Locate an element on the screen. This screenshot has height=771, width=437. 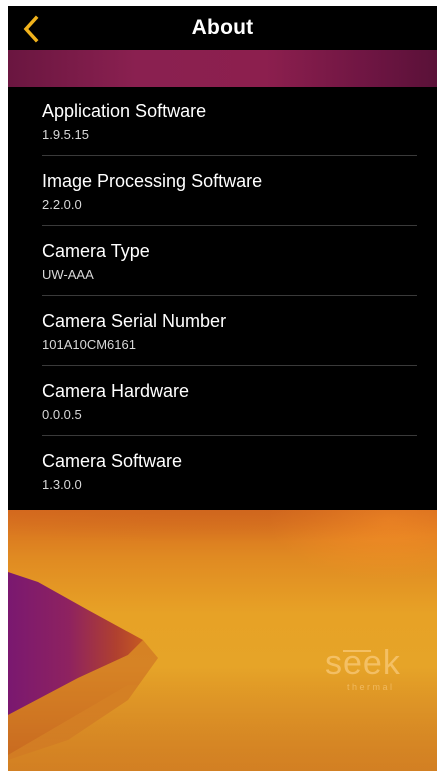
info-row-application-software: Application Software 1.9.5.15 is located at coordinates (229, 121).